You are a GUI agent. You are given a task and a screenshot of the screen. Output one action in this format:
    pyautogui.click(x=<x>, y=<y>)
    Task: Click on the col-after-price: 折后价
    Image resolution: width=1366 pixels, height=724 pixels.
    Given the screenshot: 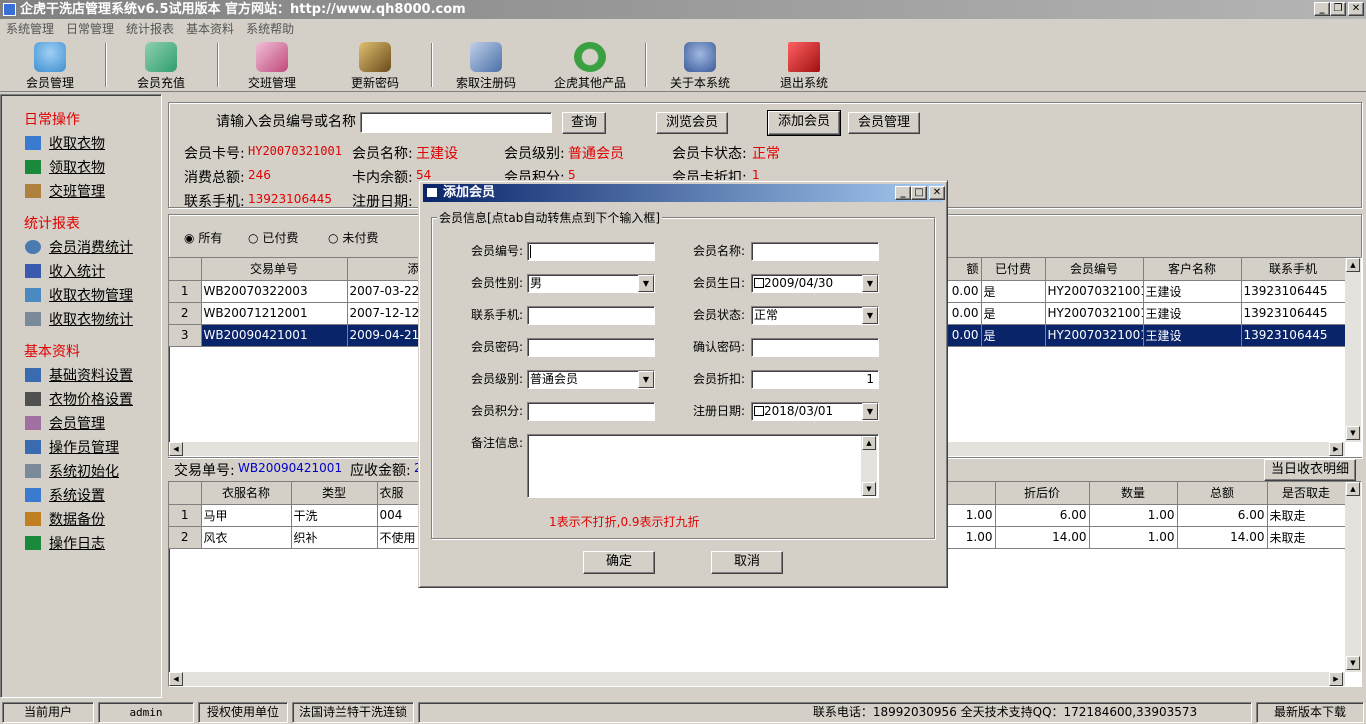 What is the action you would take?
    pyautogui.click(x=1042, y=493)
    